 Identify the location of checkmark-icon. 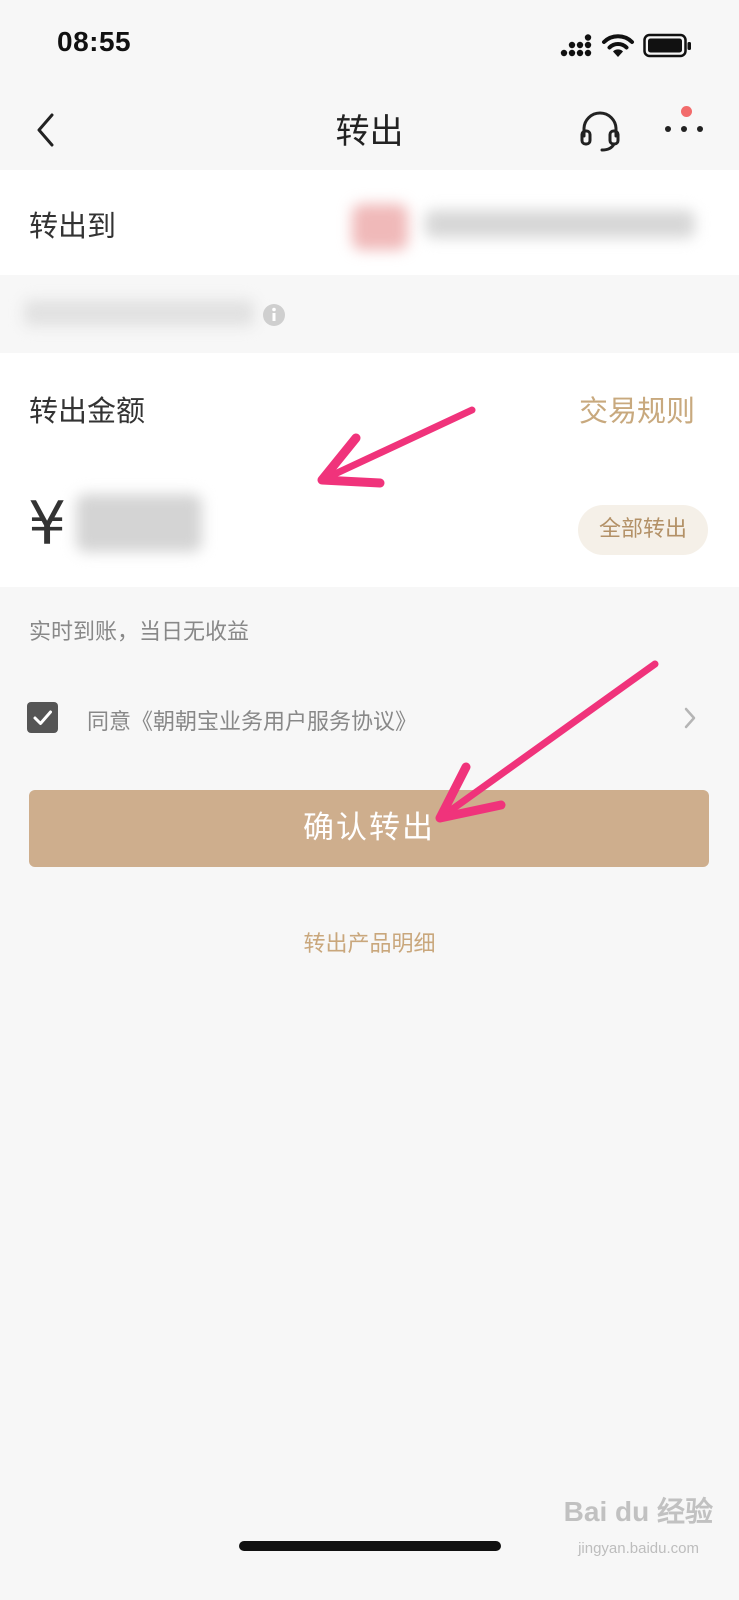
(42, 717).